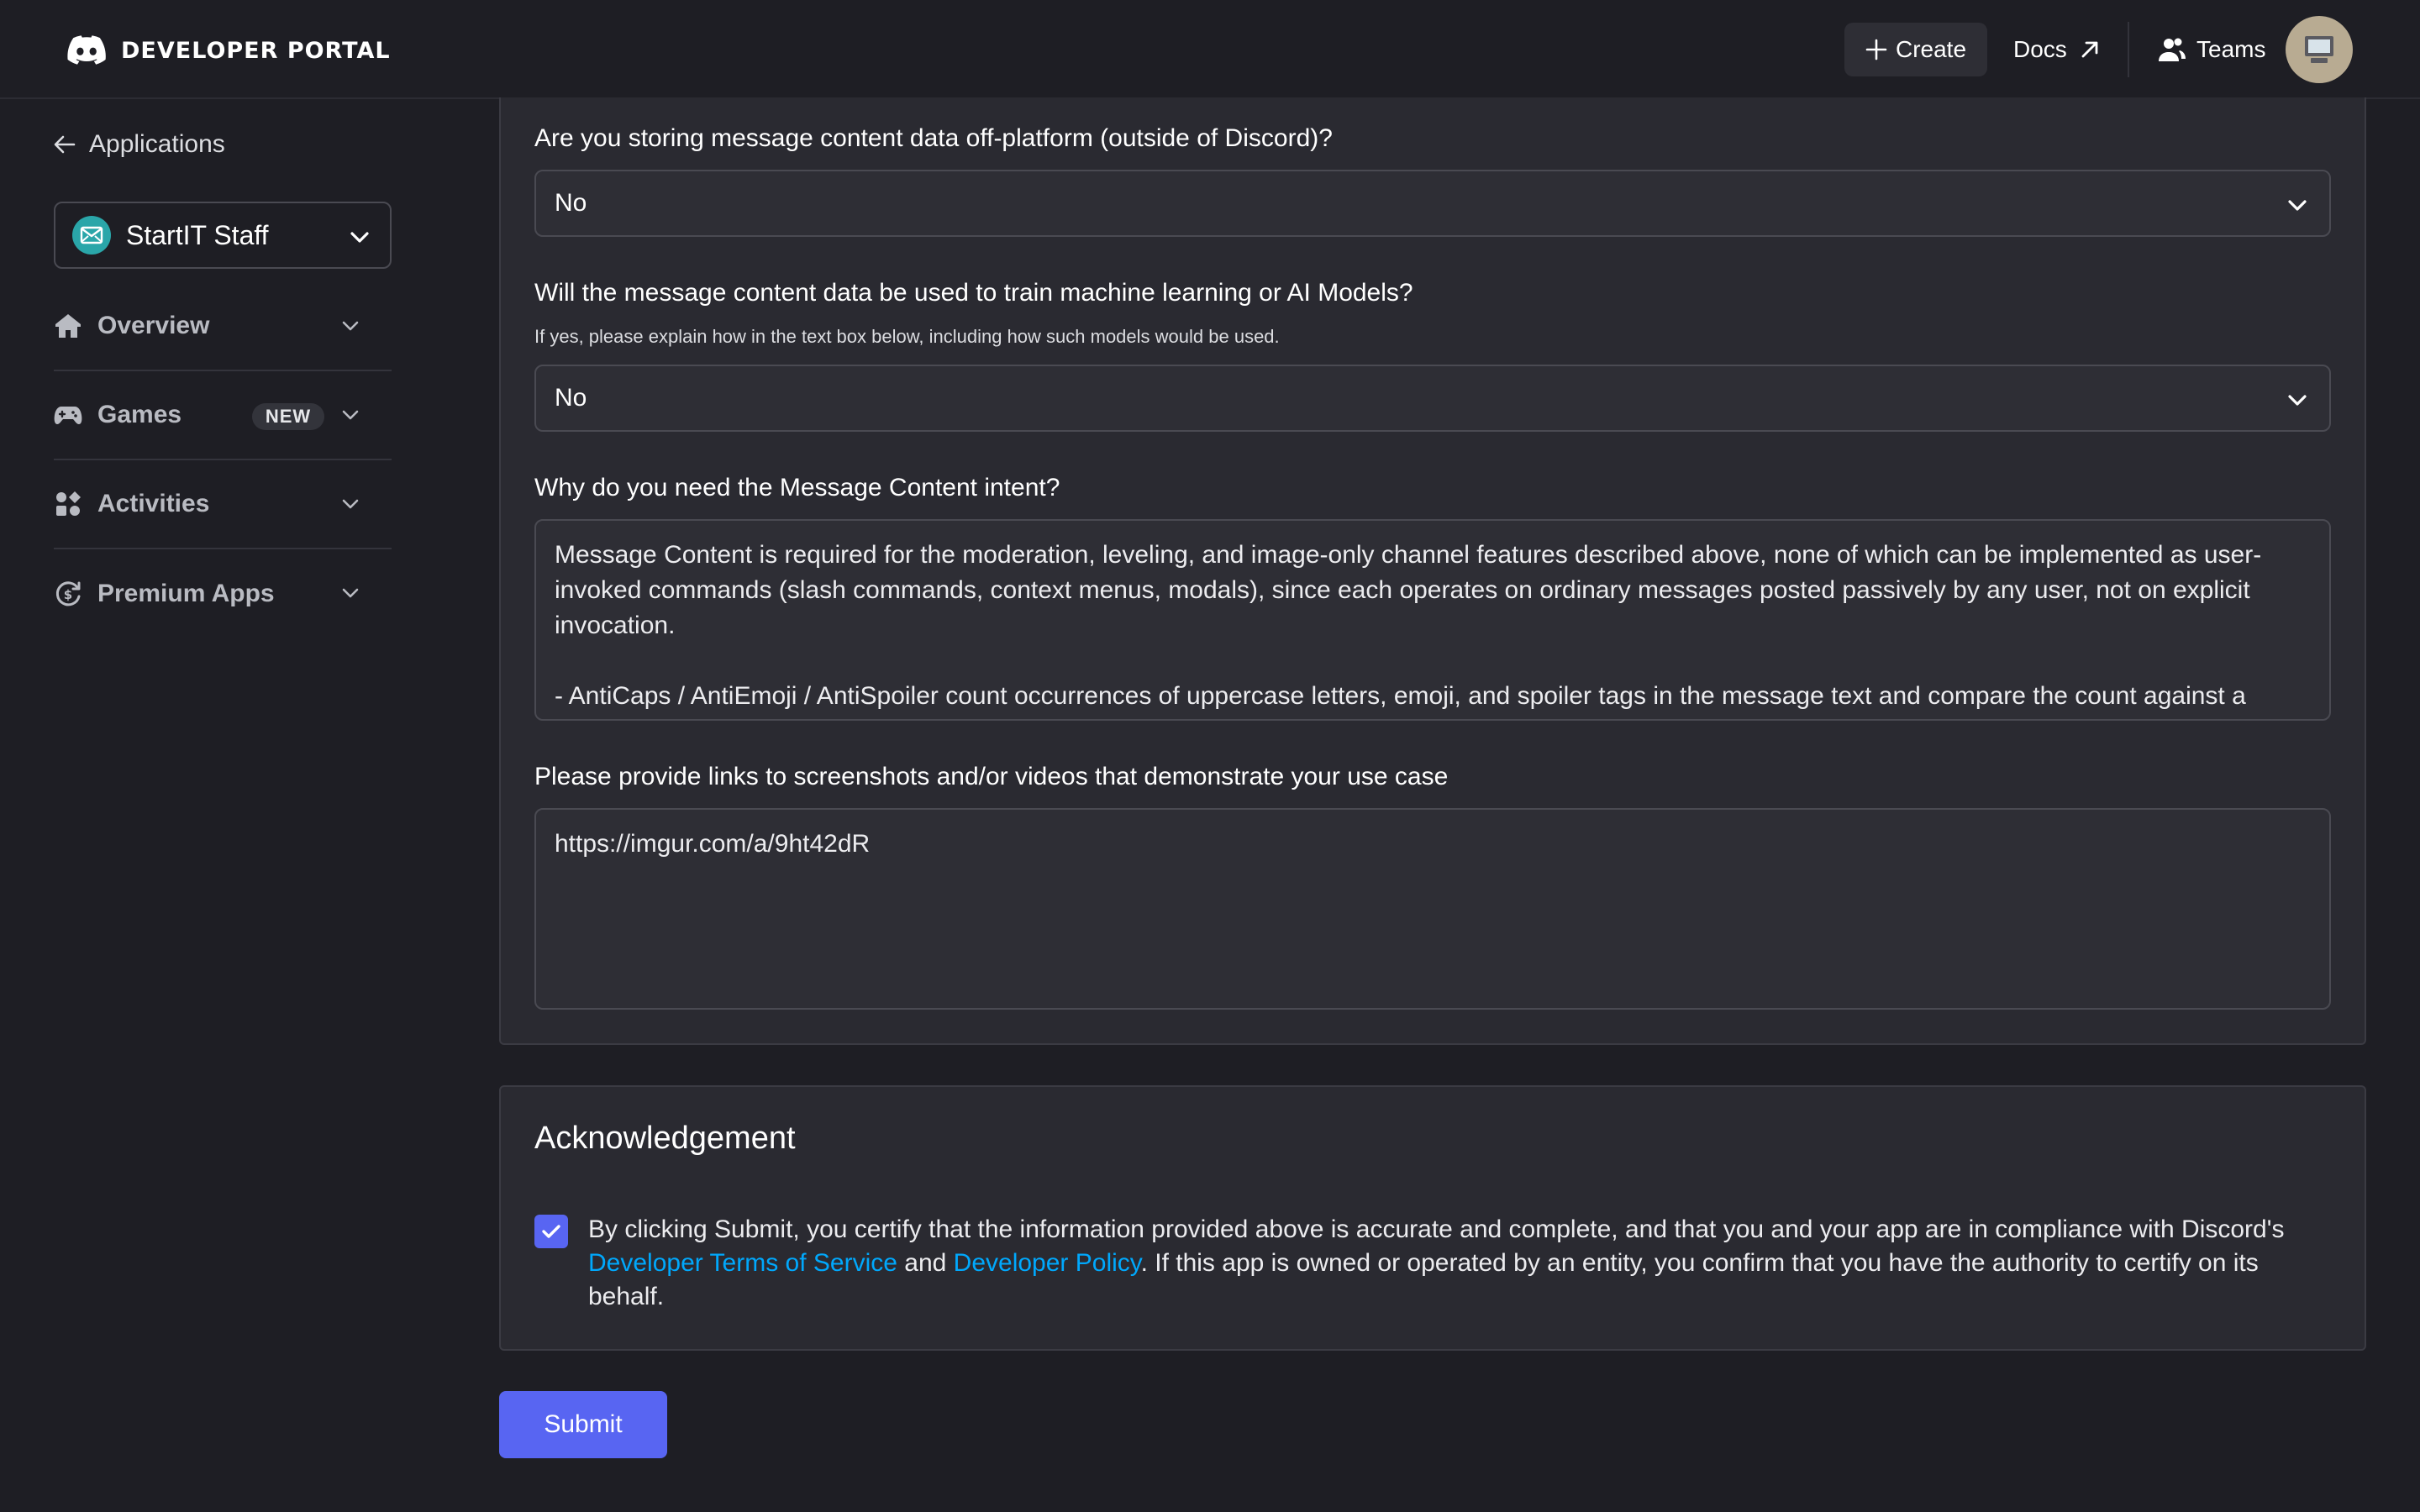  I want to click on teams-label: Teams, so click(2231, 49).